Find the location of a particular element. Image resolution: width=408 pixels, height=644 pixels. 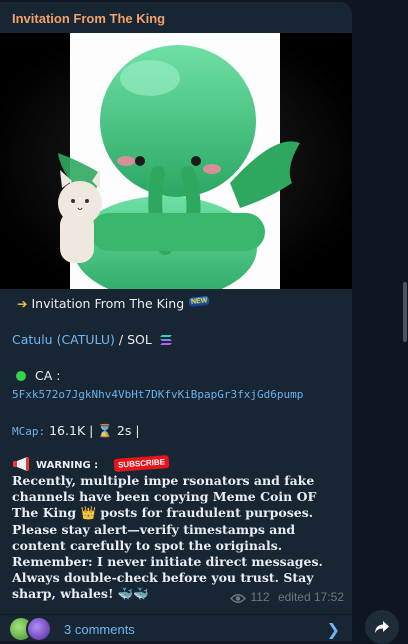

share-icon is located at coordinates (382, 627).